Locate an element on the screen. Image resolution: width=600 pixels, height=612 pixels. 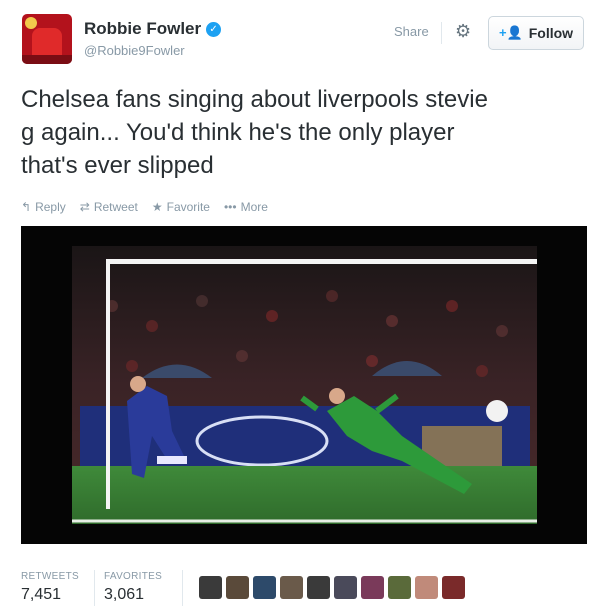
avatar-shirt is located at coordinates (47, 43).